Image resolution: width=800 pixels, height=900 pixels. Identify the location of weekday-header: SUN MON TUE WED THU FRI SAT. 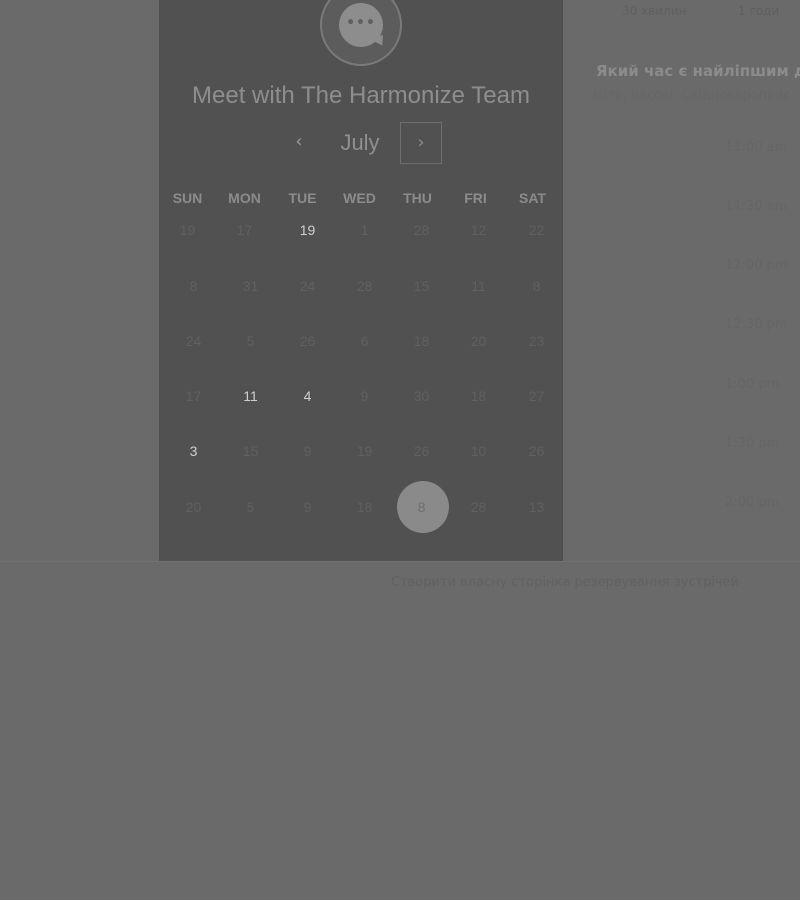
(361, 200).